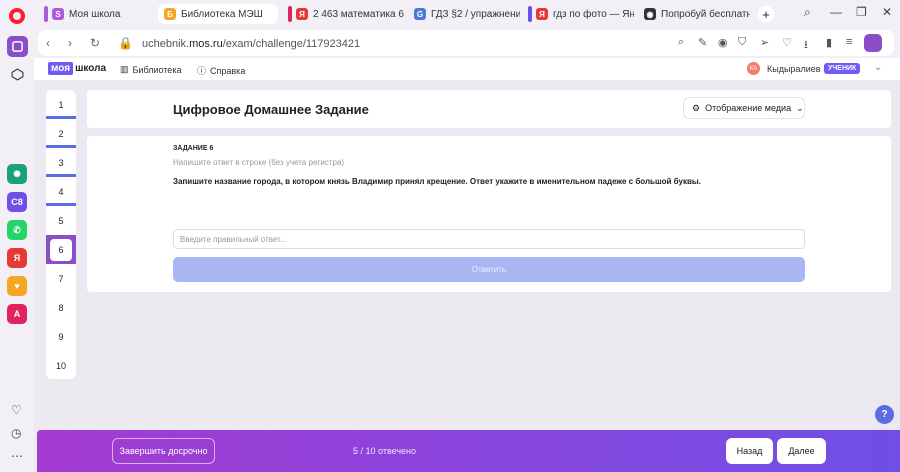 This screenshot has width=900, height=472. Describe the element at coordinates (48, 43) in the screenshot. I see `back-arrow-icon: ‹` at that location.